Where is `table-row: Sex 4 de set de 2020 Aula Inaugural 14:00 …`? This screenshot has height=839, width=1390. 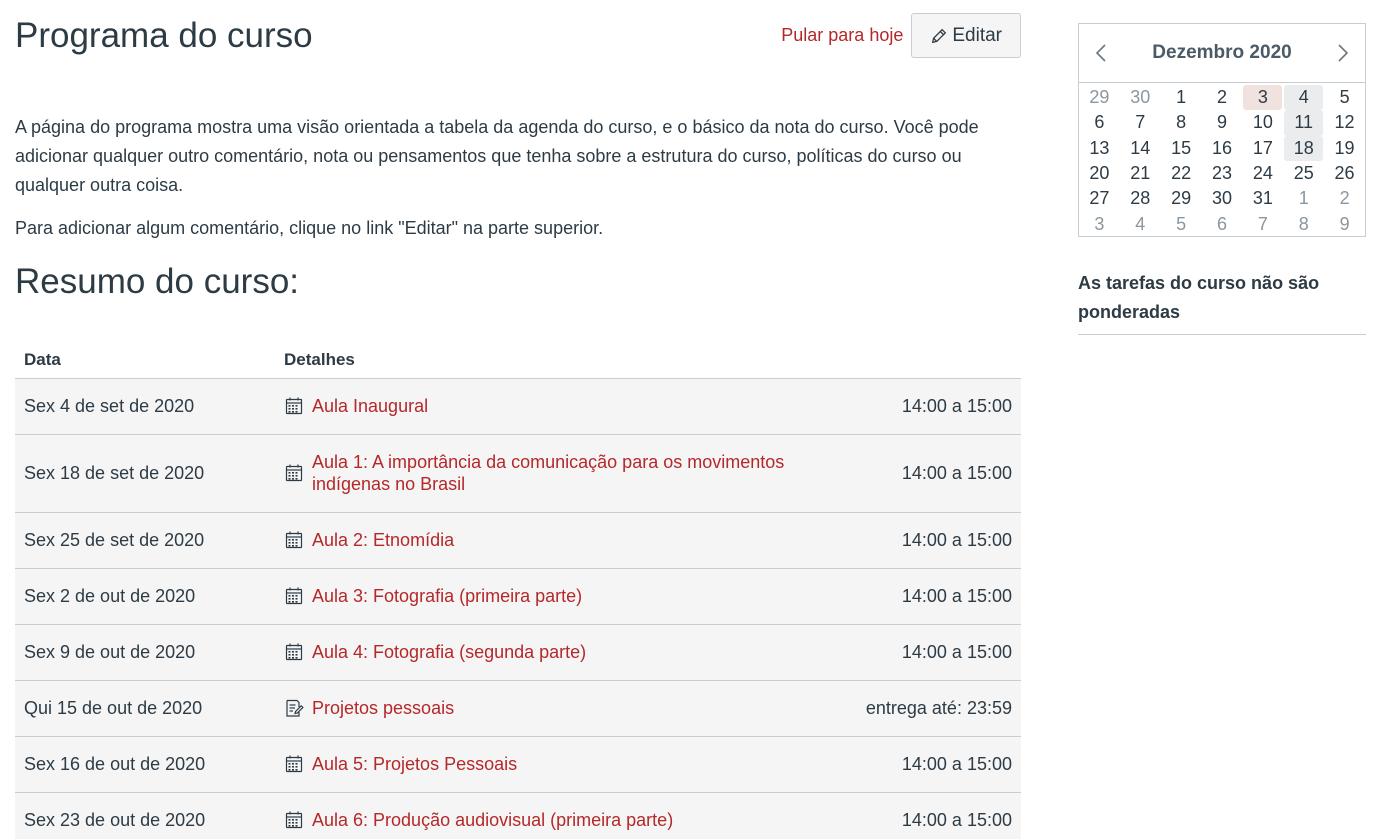 table-row: Sex 4 de set de 2020 Aula Inaugural 14:00 … is located at coordinates (518, 406).